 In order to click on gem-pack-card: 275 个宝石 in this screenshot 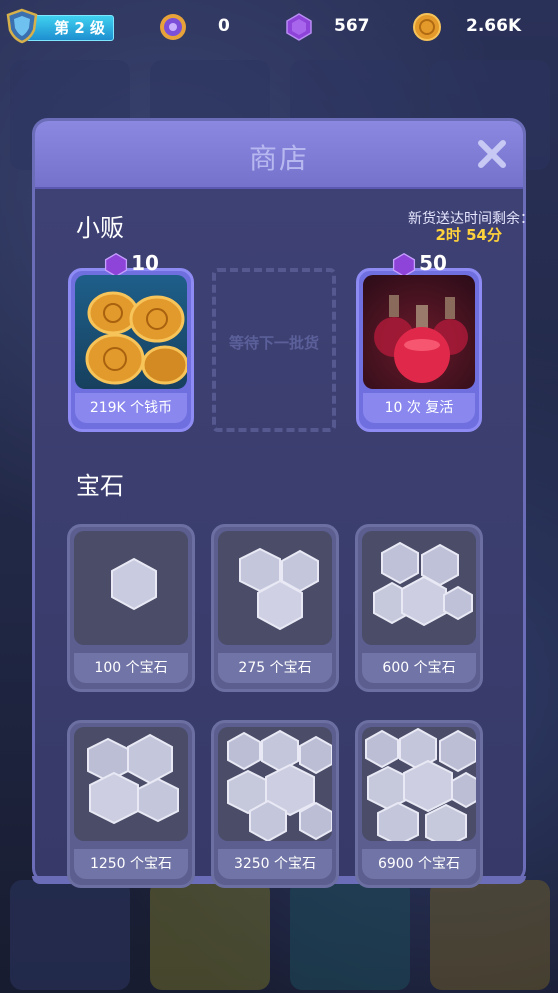, I will do `click(275, 608)`.